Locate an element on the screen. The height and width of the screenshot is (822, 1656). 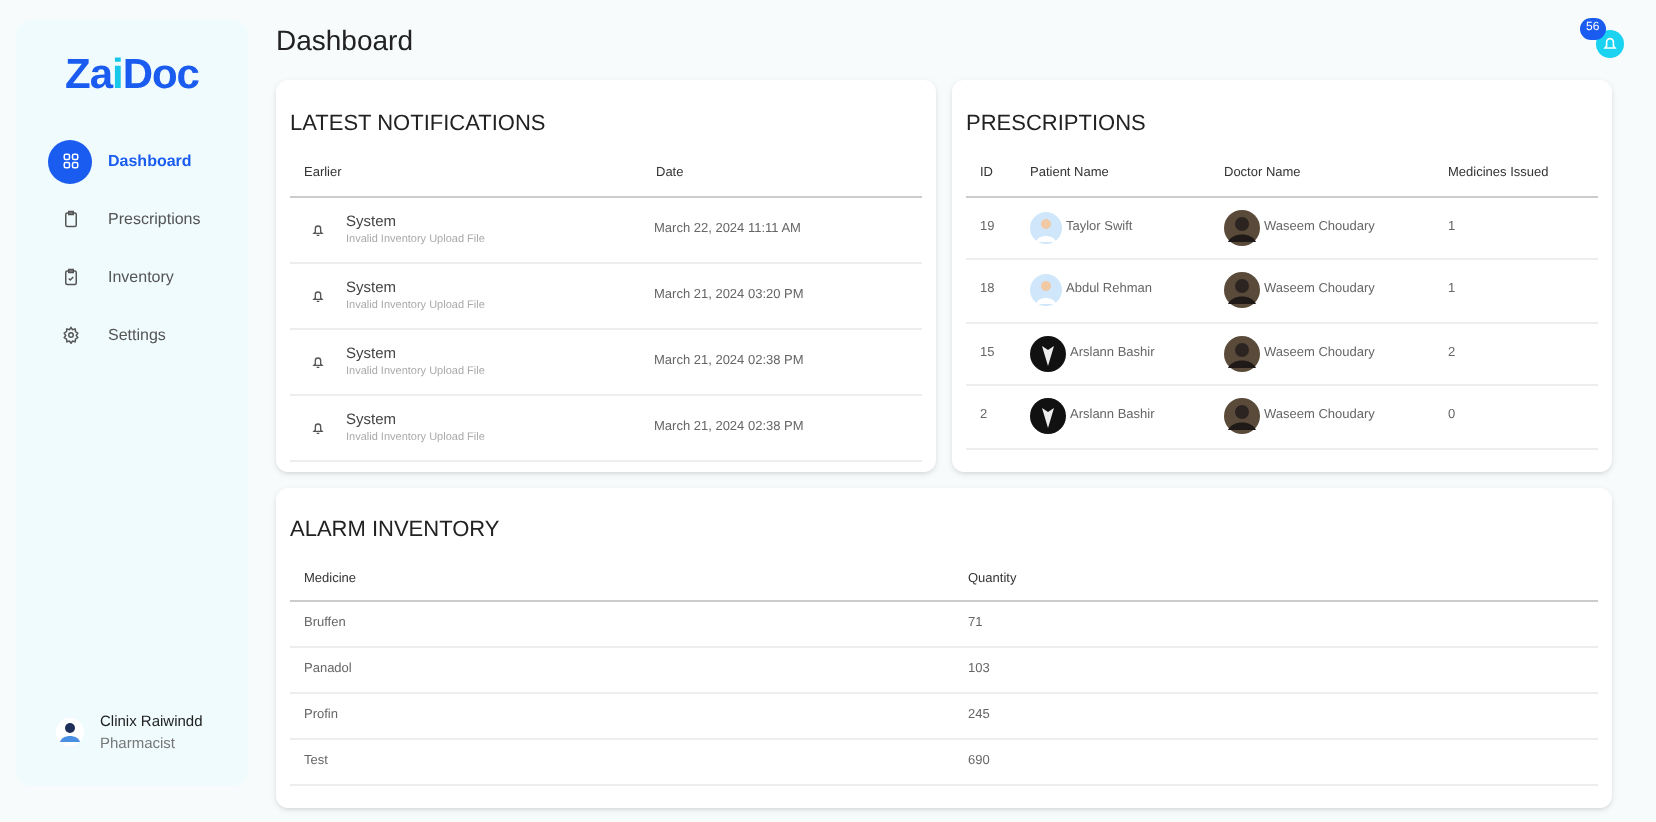
settings-icon is located at coordinates (70, 335).